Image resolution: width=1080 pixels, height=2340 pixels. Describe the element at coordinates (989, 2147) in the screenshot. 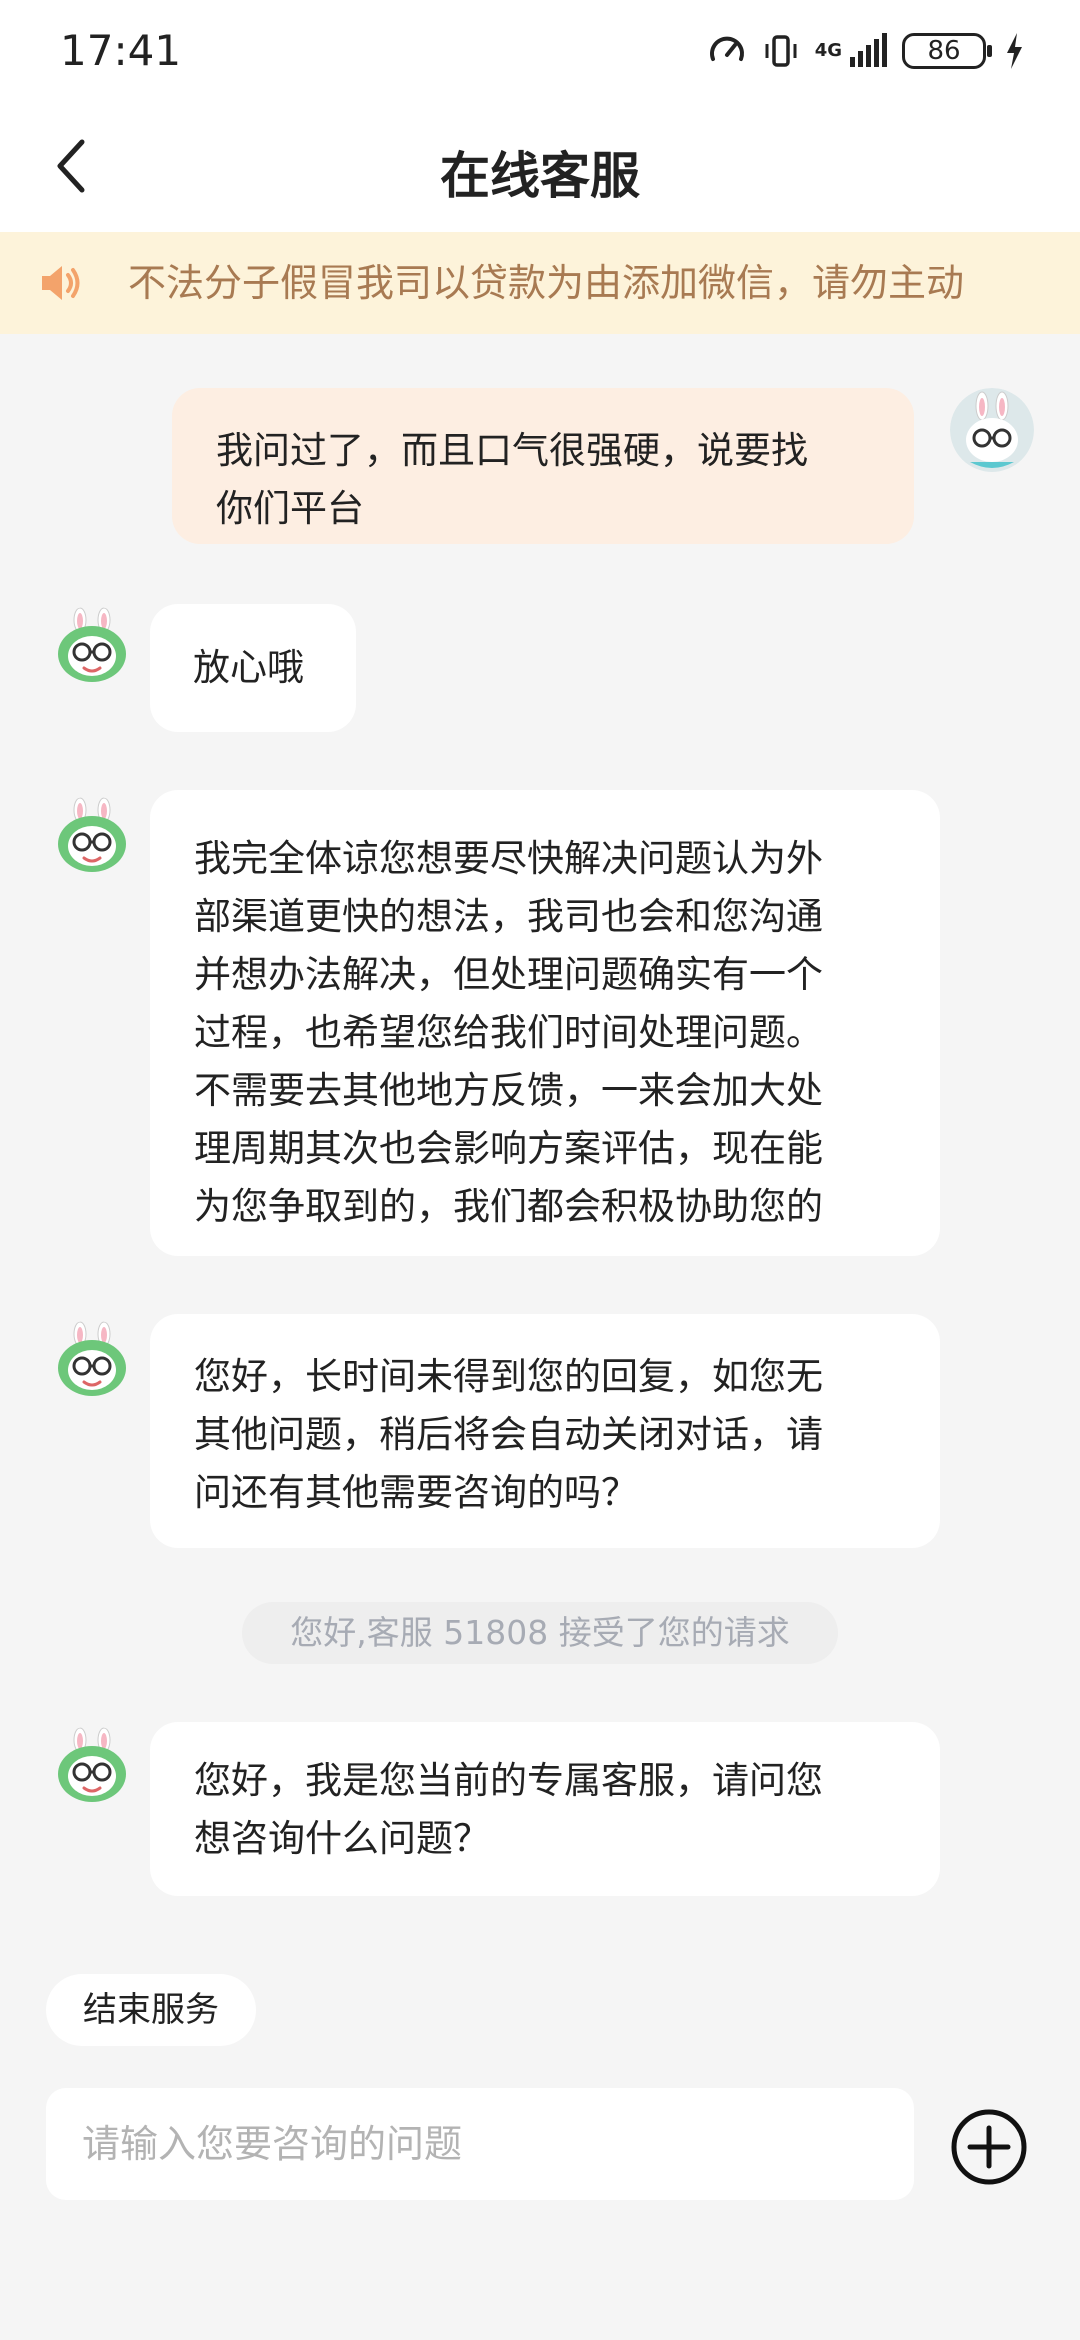

I see `plus-circle-icon` at that location.